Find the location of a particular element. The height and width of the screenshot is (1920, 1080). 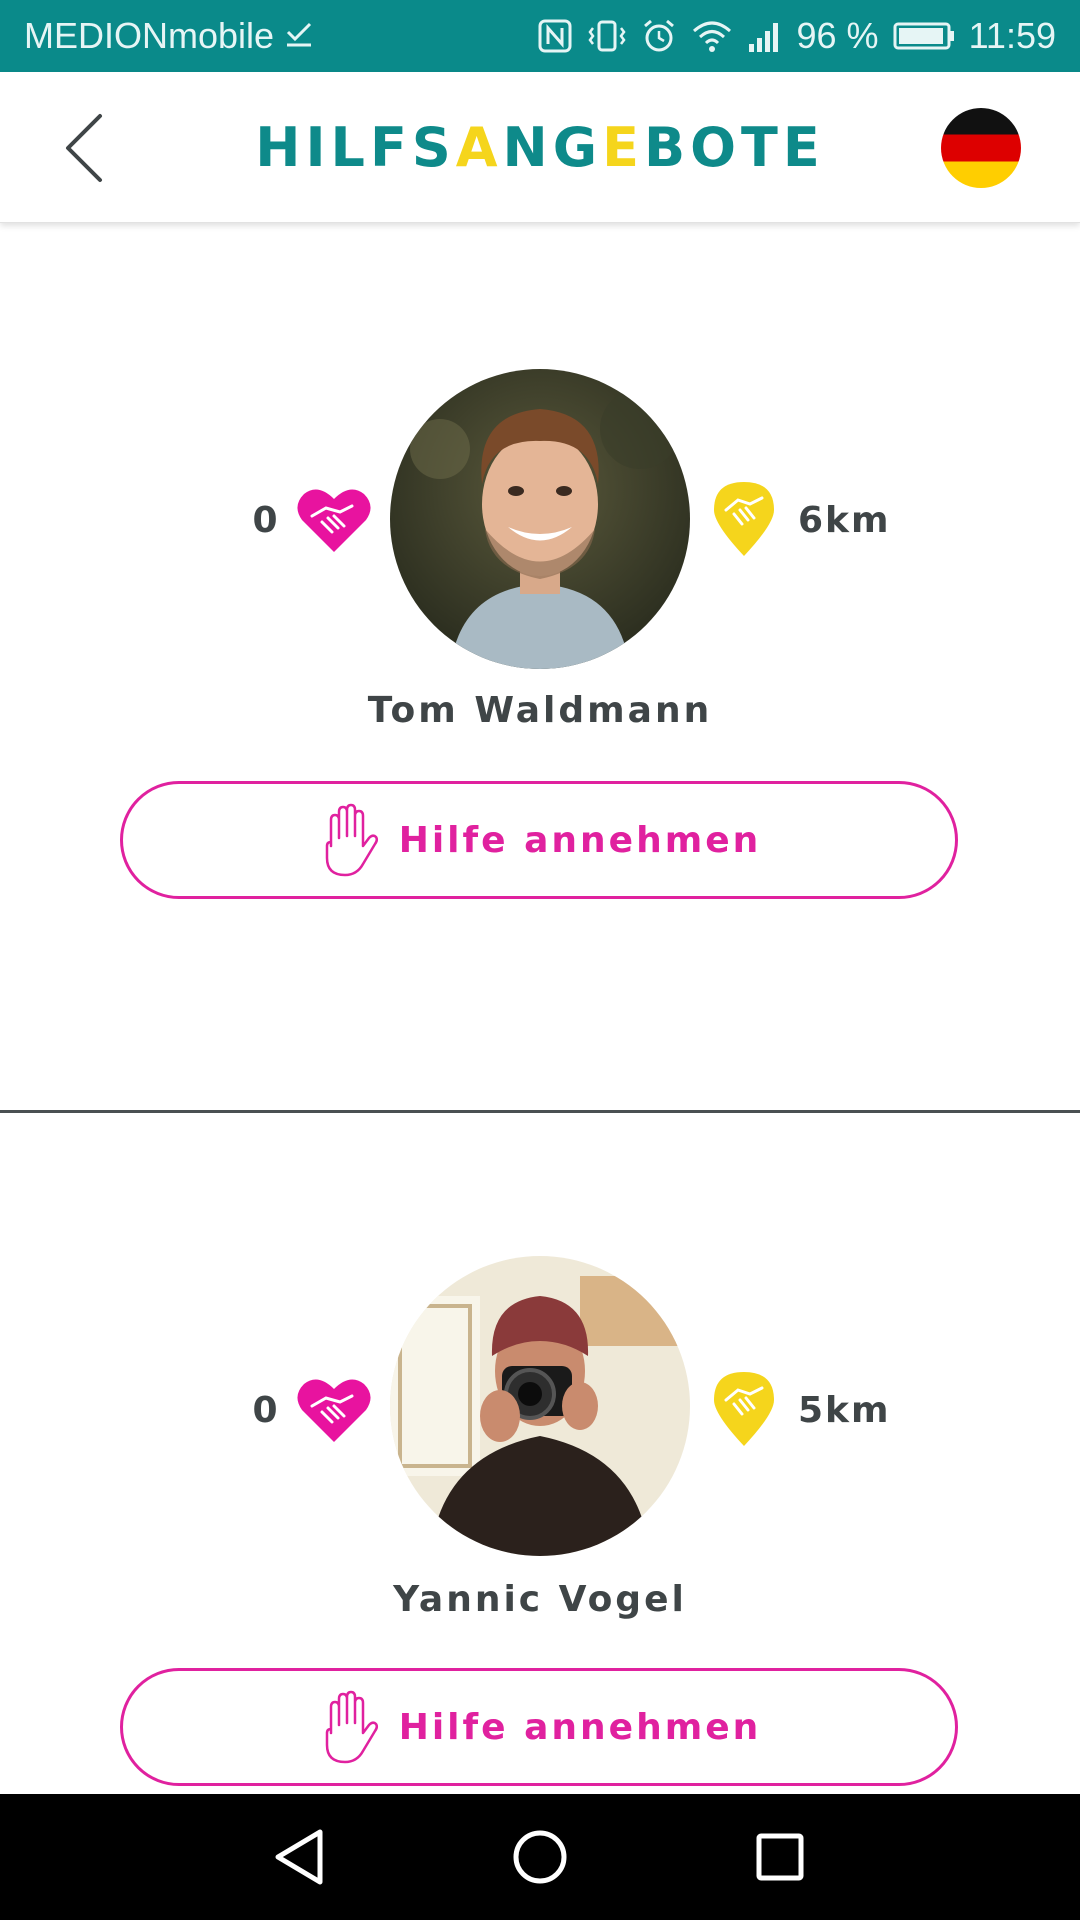

distance: 6km is located at coordinates (844, 520).